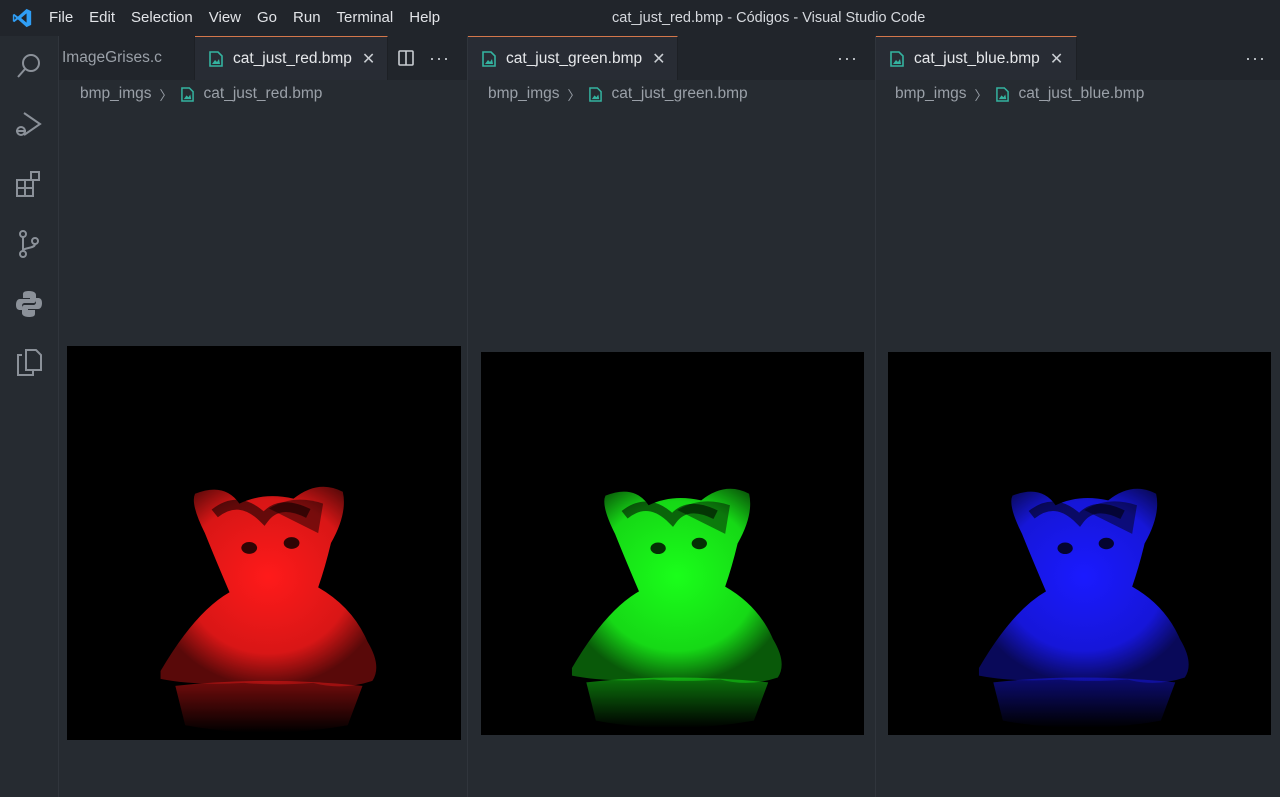 The image size is (1280, 797). I want to click on breadcrumb: bmp_imgs 〉 cat_just_green.bmp, so click(618, 94).